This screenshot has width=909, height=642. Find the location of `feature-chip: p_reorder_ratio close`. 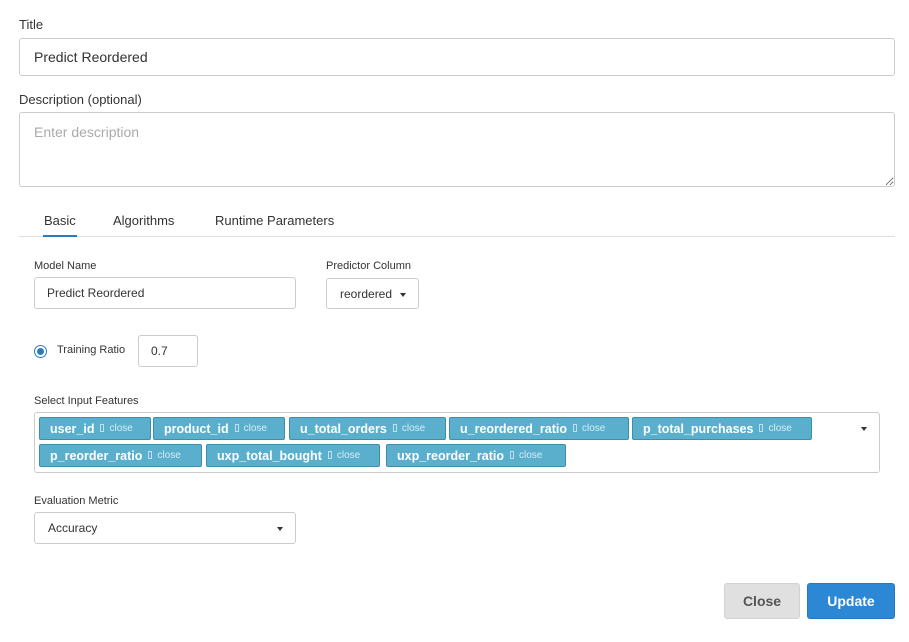

feature-chip: p_reorder_ratio close is located at coordinates (120, 455).